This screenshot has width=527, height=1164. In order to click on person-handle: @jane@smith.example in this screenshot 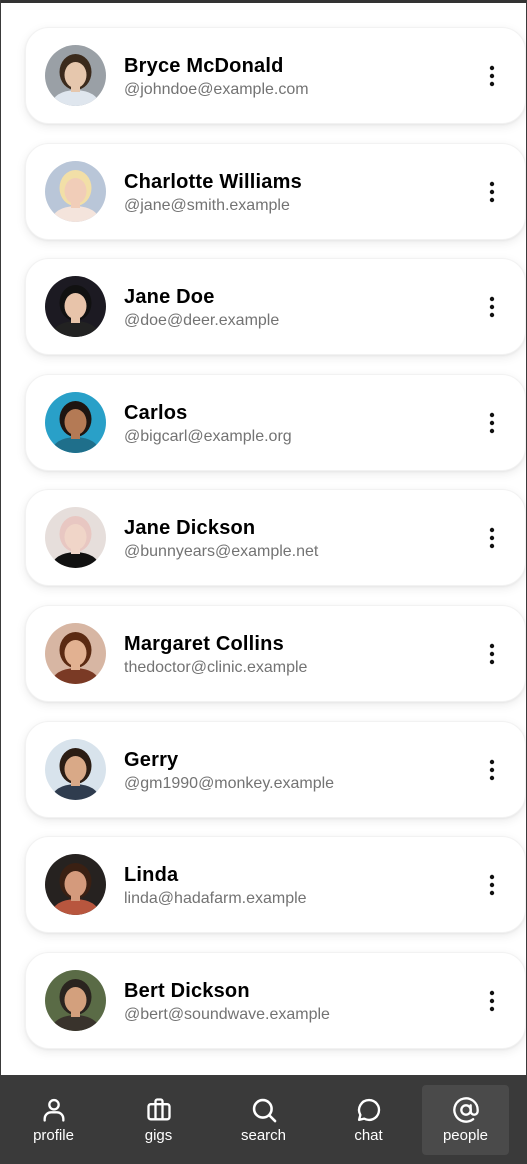, I will do `click(207, 205)`.